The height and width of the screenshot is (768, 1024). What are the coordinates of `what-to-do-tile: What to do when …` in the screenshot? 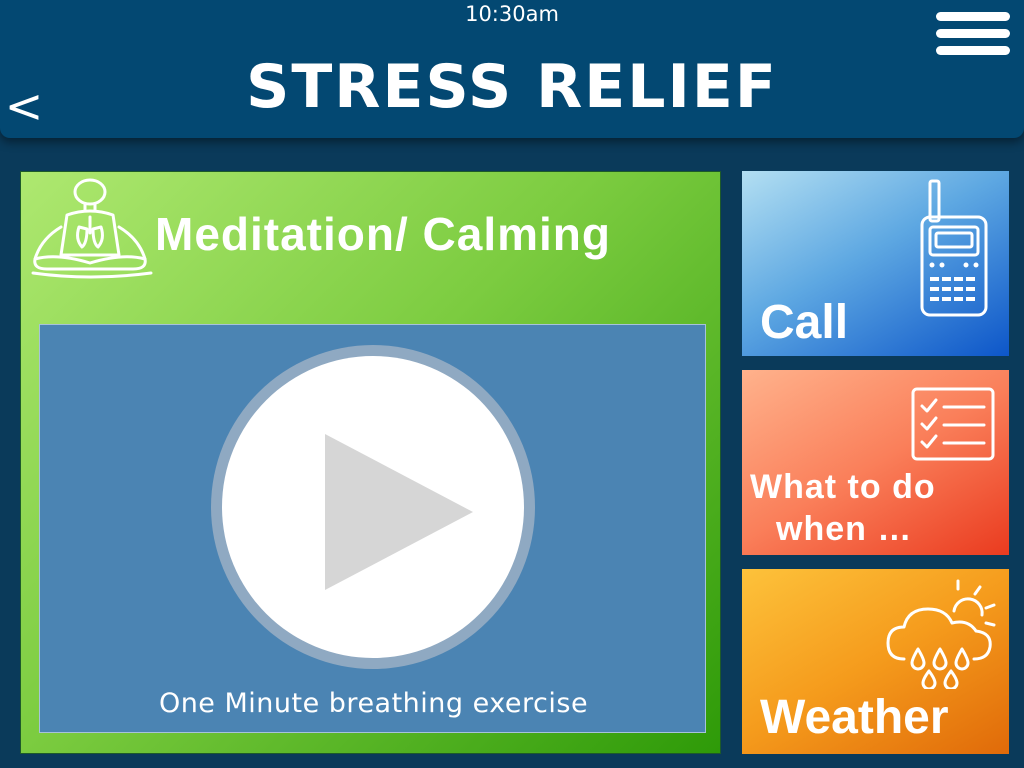 It's located at (875, 462).